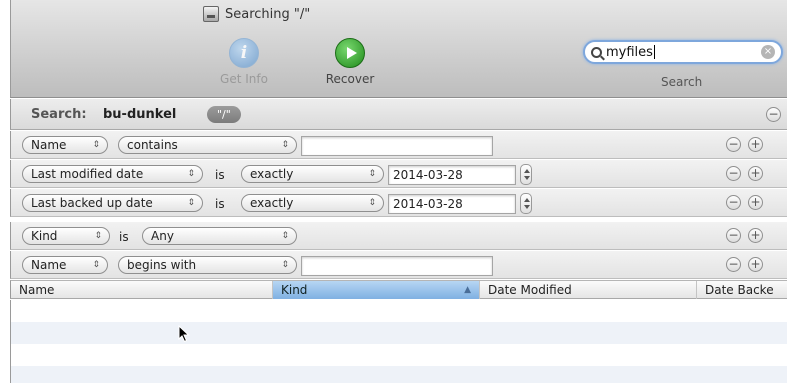 This screenshot has height=383, width=787. I want to click on get-info-label: Get Info, so click(244, 79).